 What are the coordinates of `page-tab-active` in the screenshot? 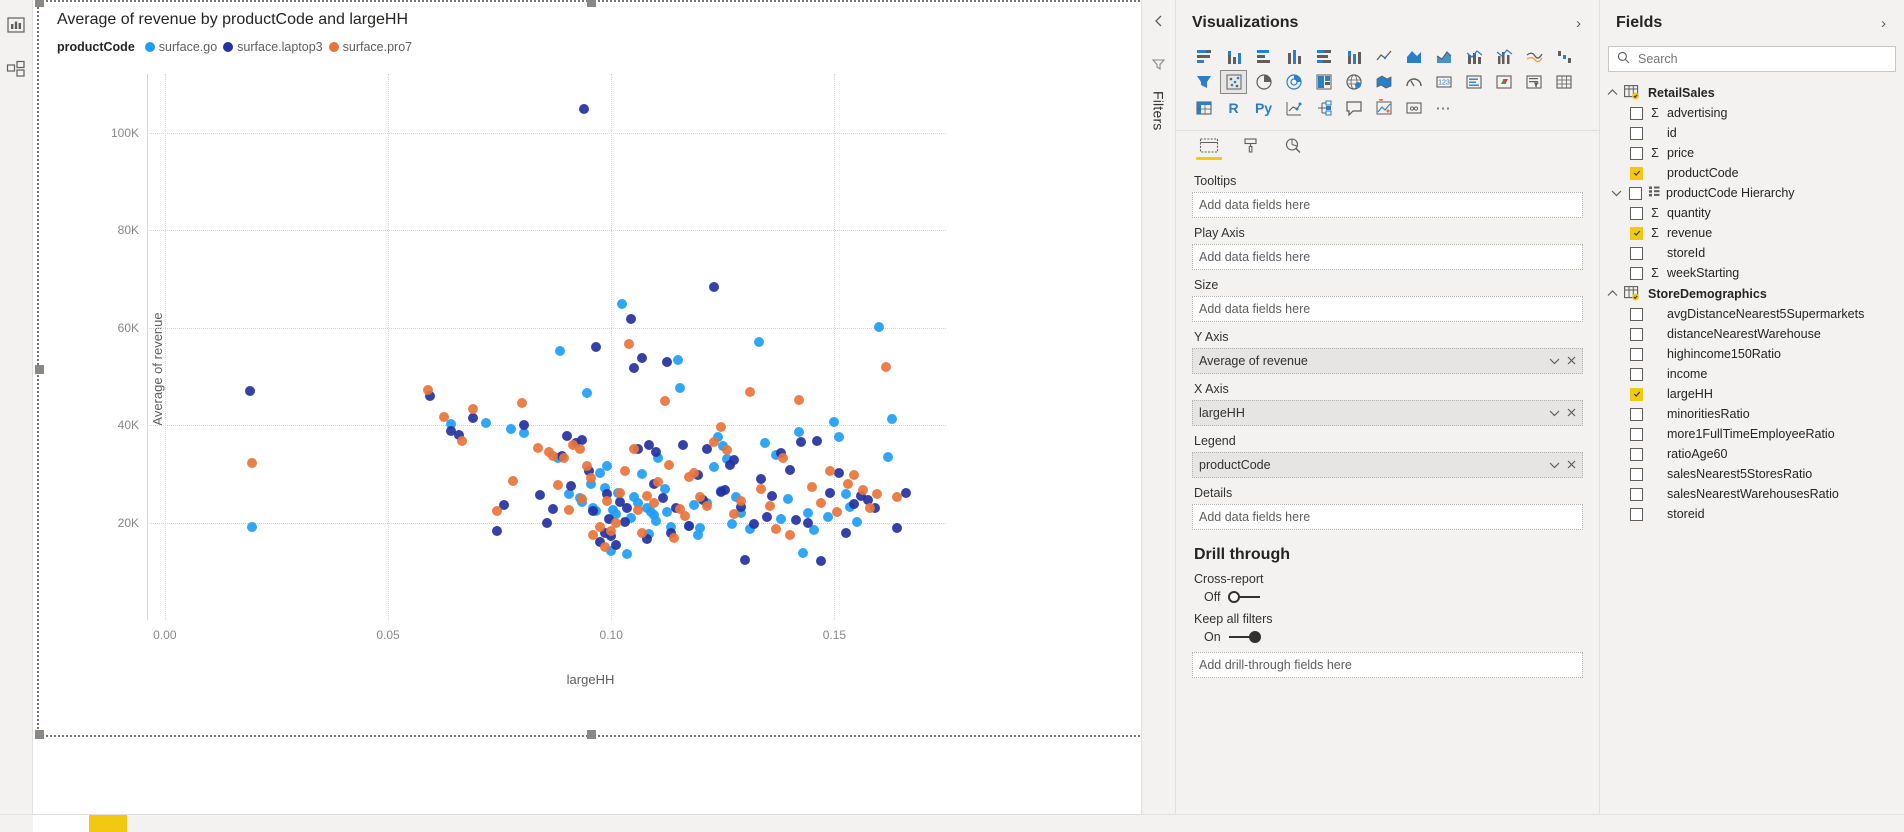 It's located at (108, 823).